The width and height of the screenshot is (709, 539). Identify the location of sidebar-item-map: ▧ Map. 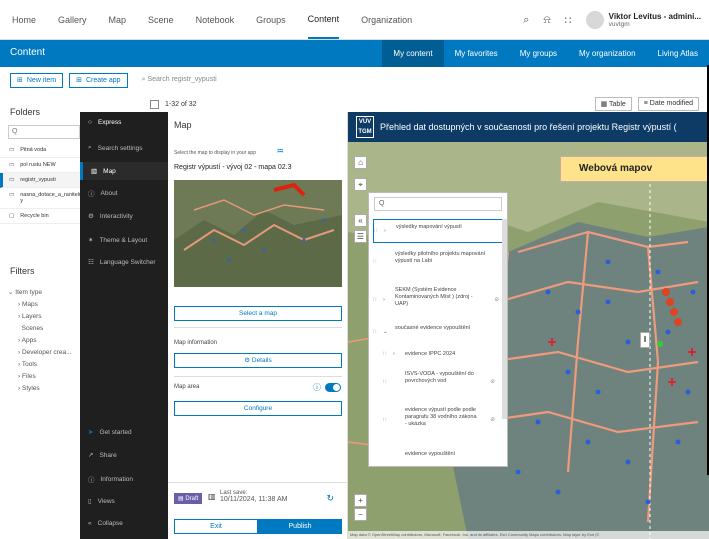
(124, 171).